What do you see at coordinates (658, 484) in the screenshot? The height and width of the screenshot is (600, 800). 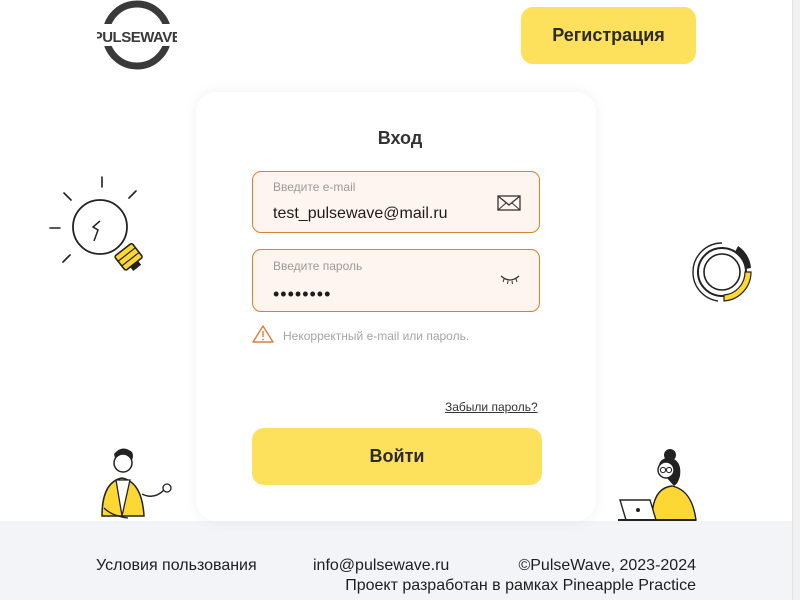 I see `woman-laptop-illustration` at bounding box center [658, 484].